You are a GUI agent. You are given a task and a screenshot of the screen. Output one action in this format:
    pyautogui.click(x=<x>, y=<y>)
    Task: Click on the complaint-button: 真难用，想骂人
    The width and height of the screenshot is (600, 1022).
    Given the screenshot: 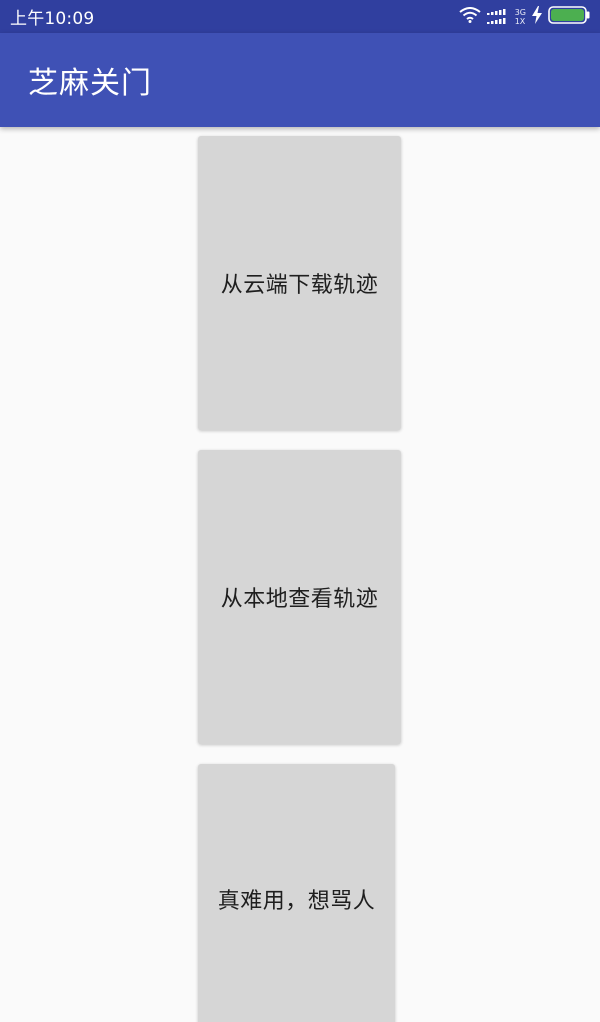 What is the action you would take?
    pyautogui.click(x=296, y=893)
    